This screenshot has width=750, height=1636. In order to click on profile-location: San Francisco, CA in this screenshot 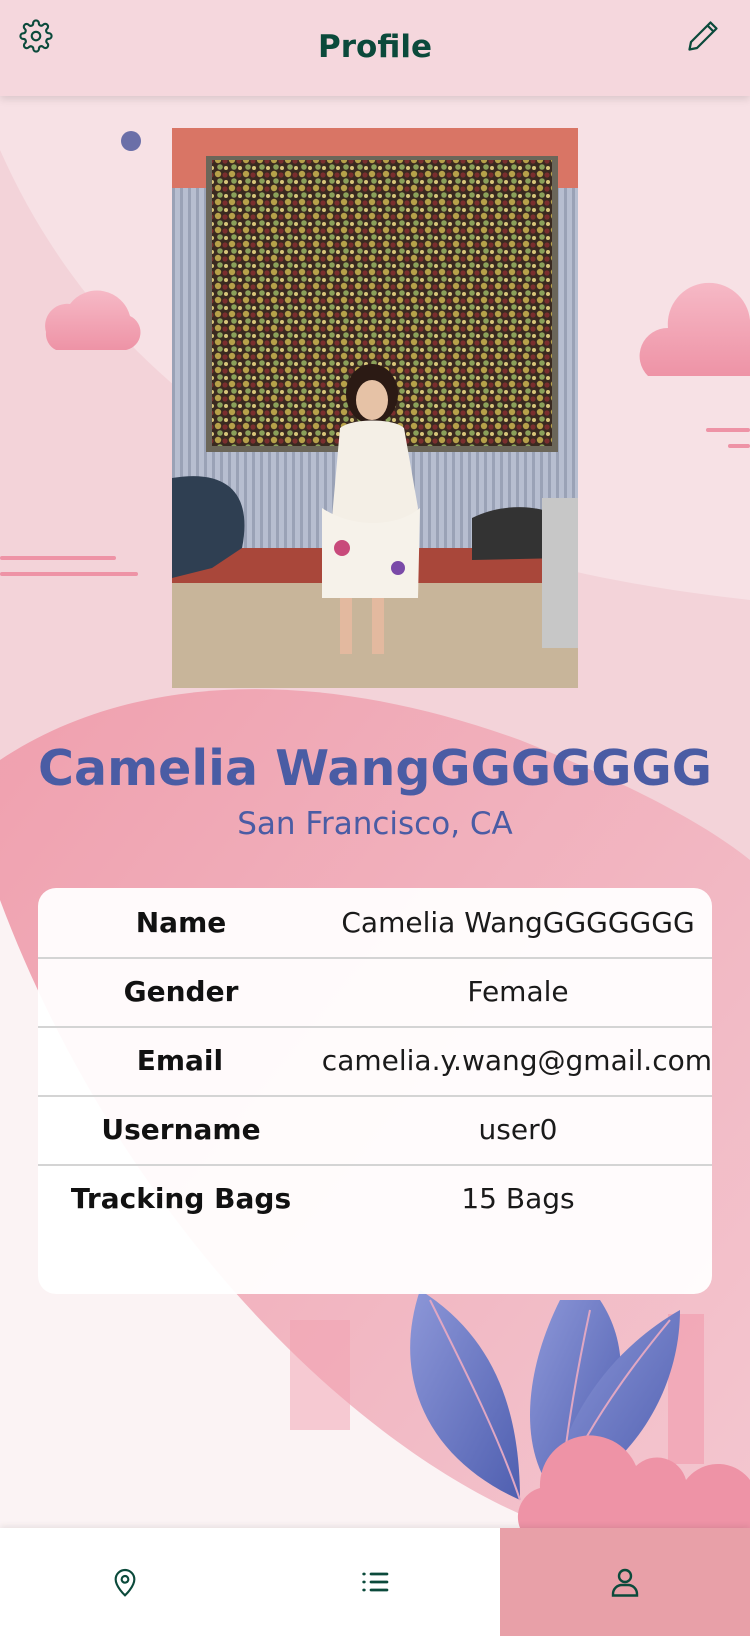, I will do `click(375, 824)`.